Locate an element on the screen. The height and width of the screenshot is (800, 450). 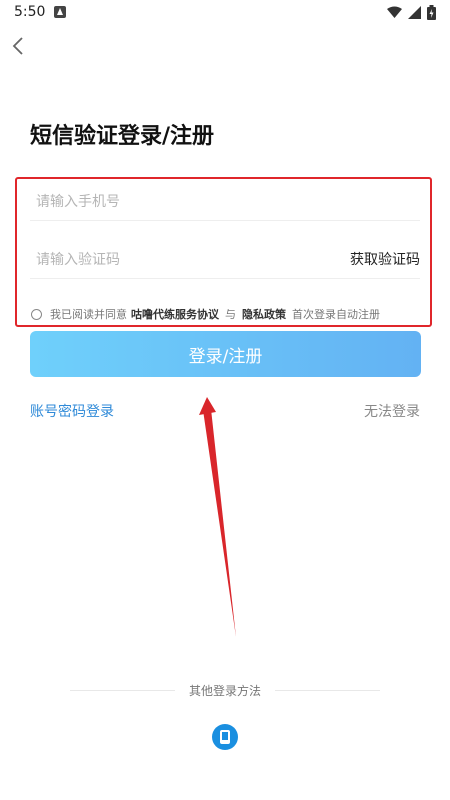
agreement-connector: 与 is located at coordinates (230, 314).